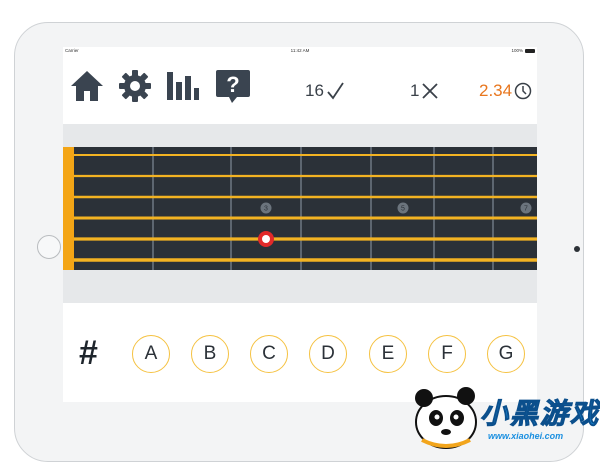 The height and width of the screenshot is (462, 600). I want to click on battery-label: 100%, so click(517, 50).